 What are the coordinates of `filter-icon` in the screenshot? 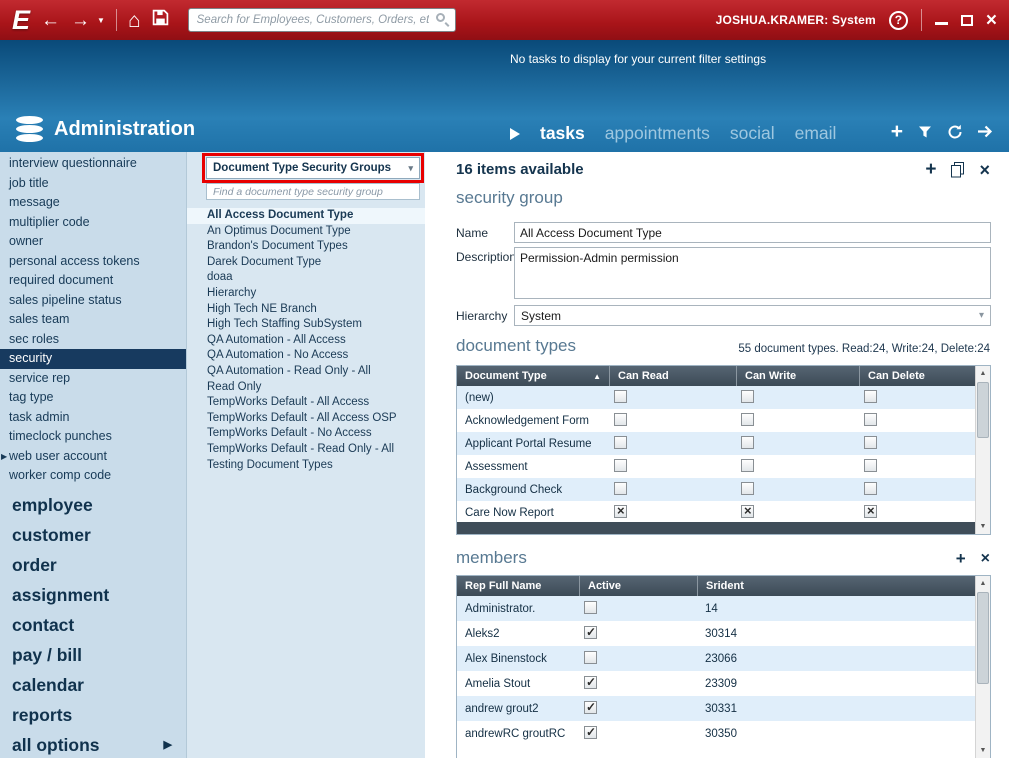 It's located at (925, 132).